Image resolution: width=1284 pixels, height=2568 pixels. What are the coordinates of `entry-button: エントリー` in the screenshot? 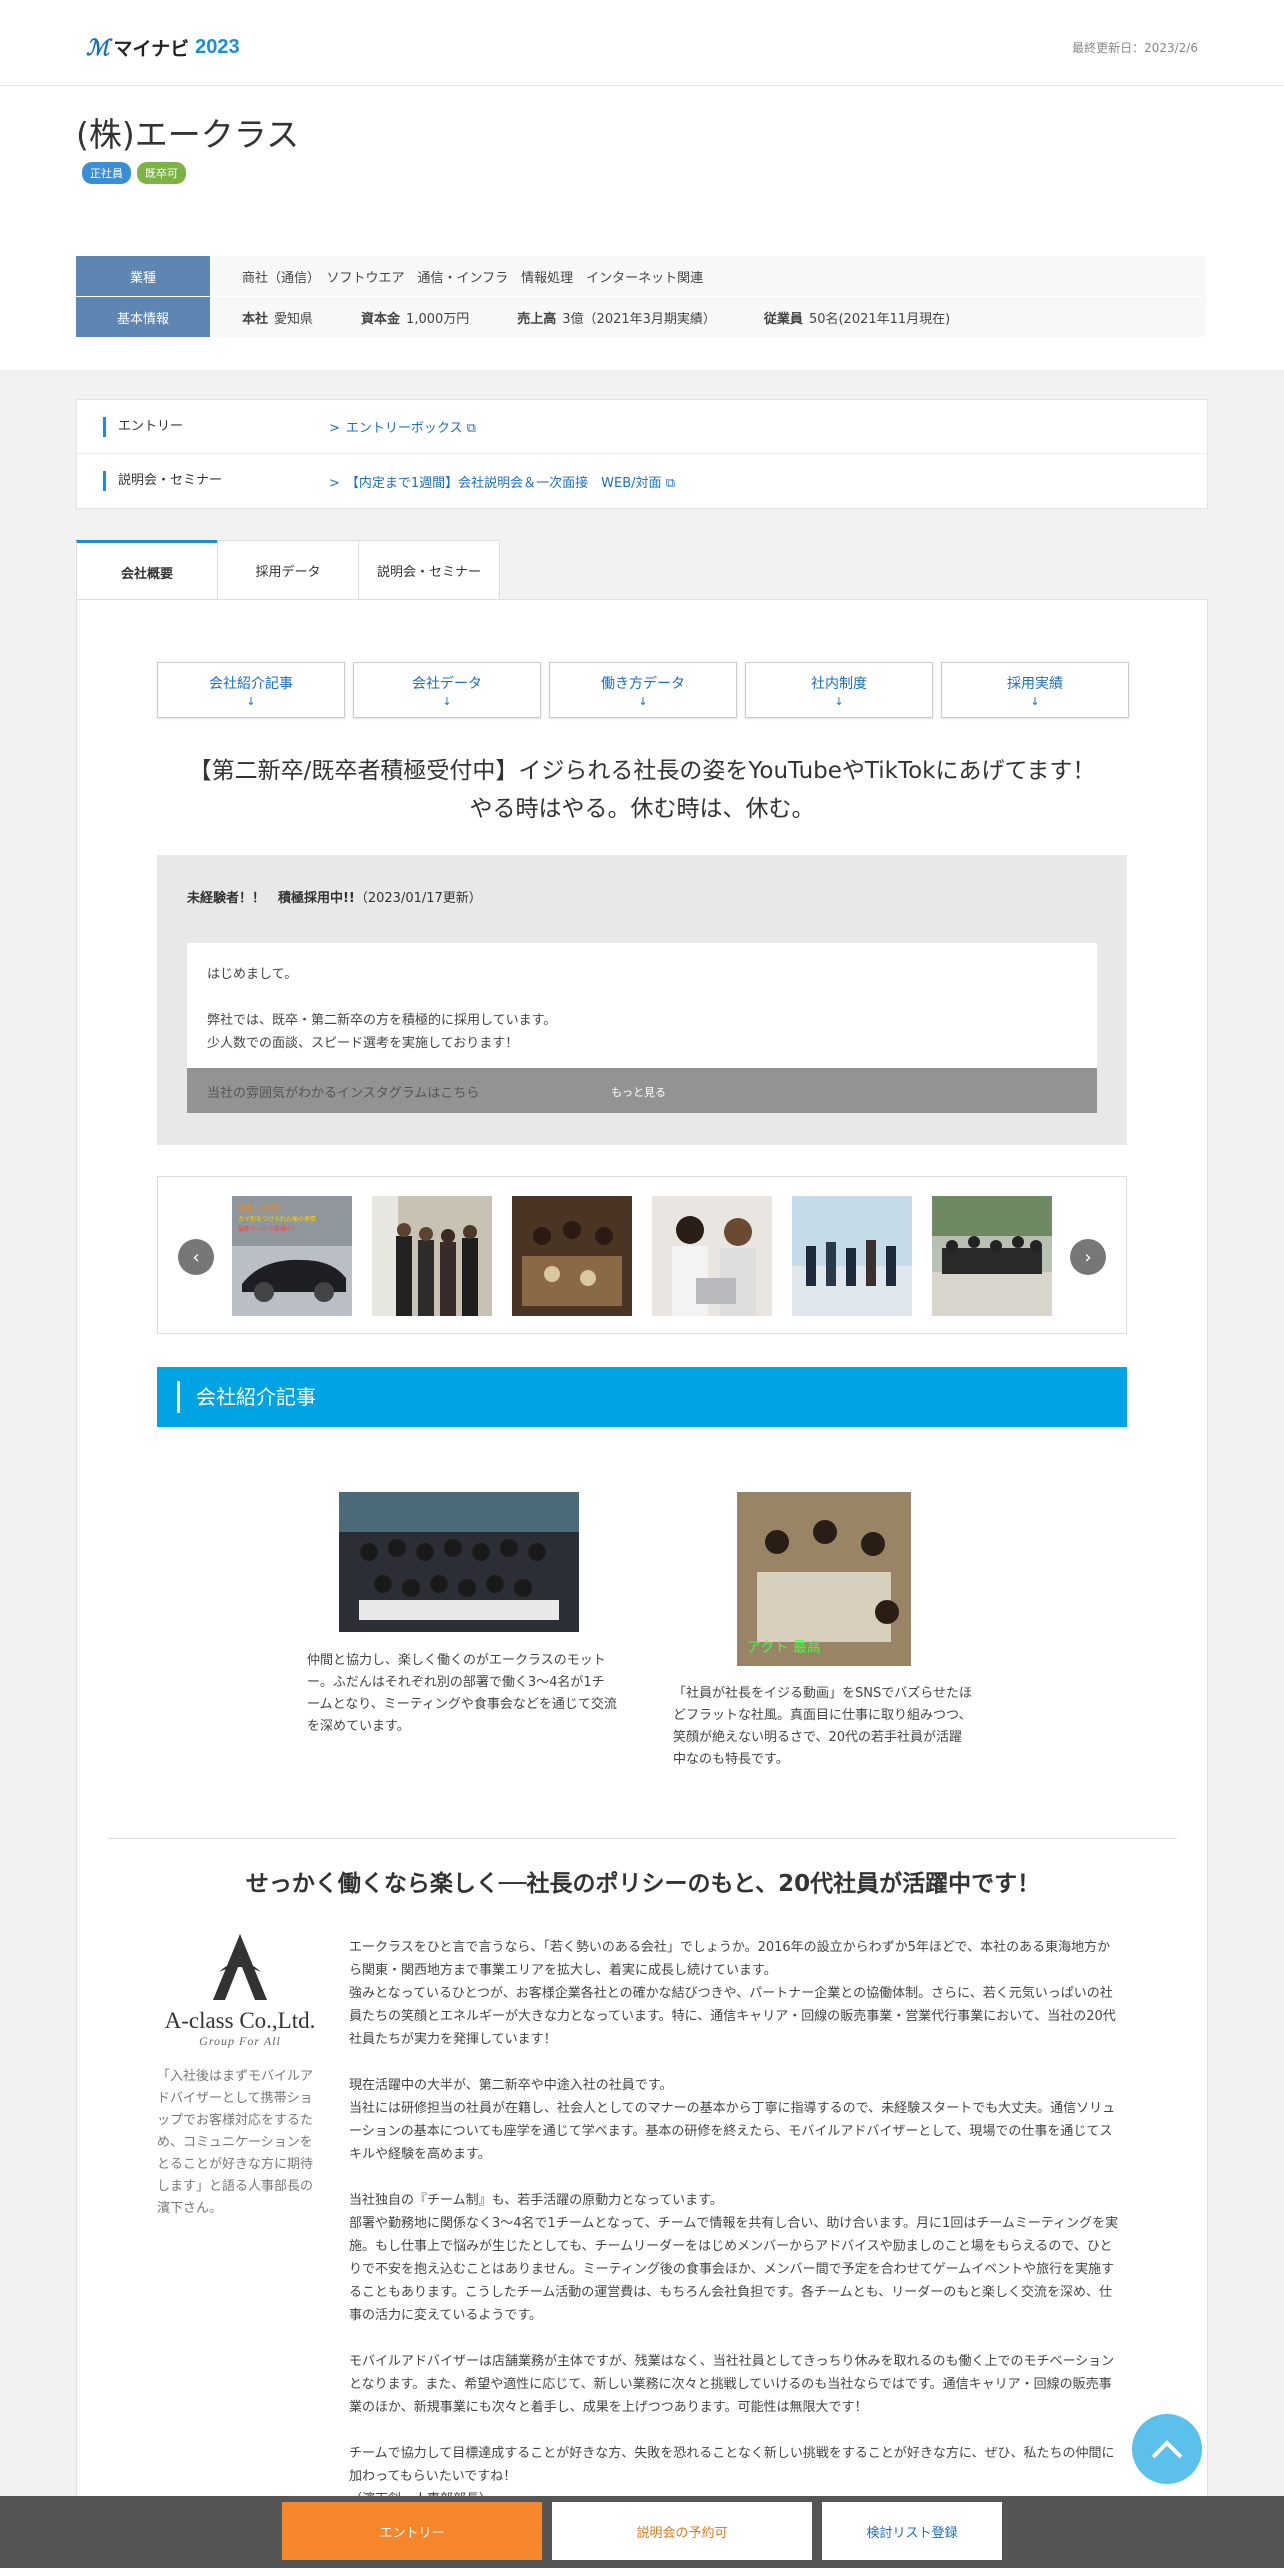 It's located at (412, 2531).